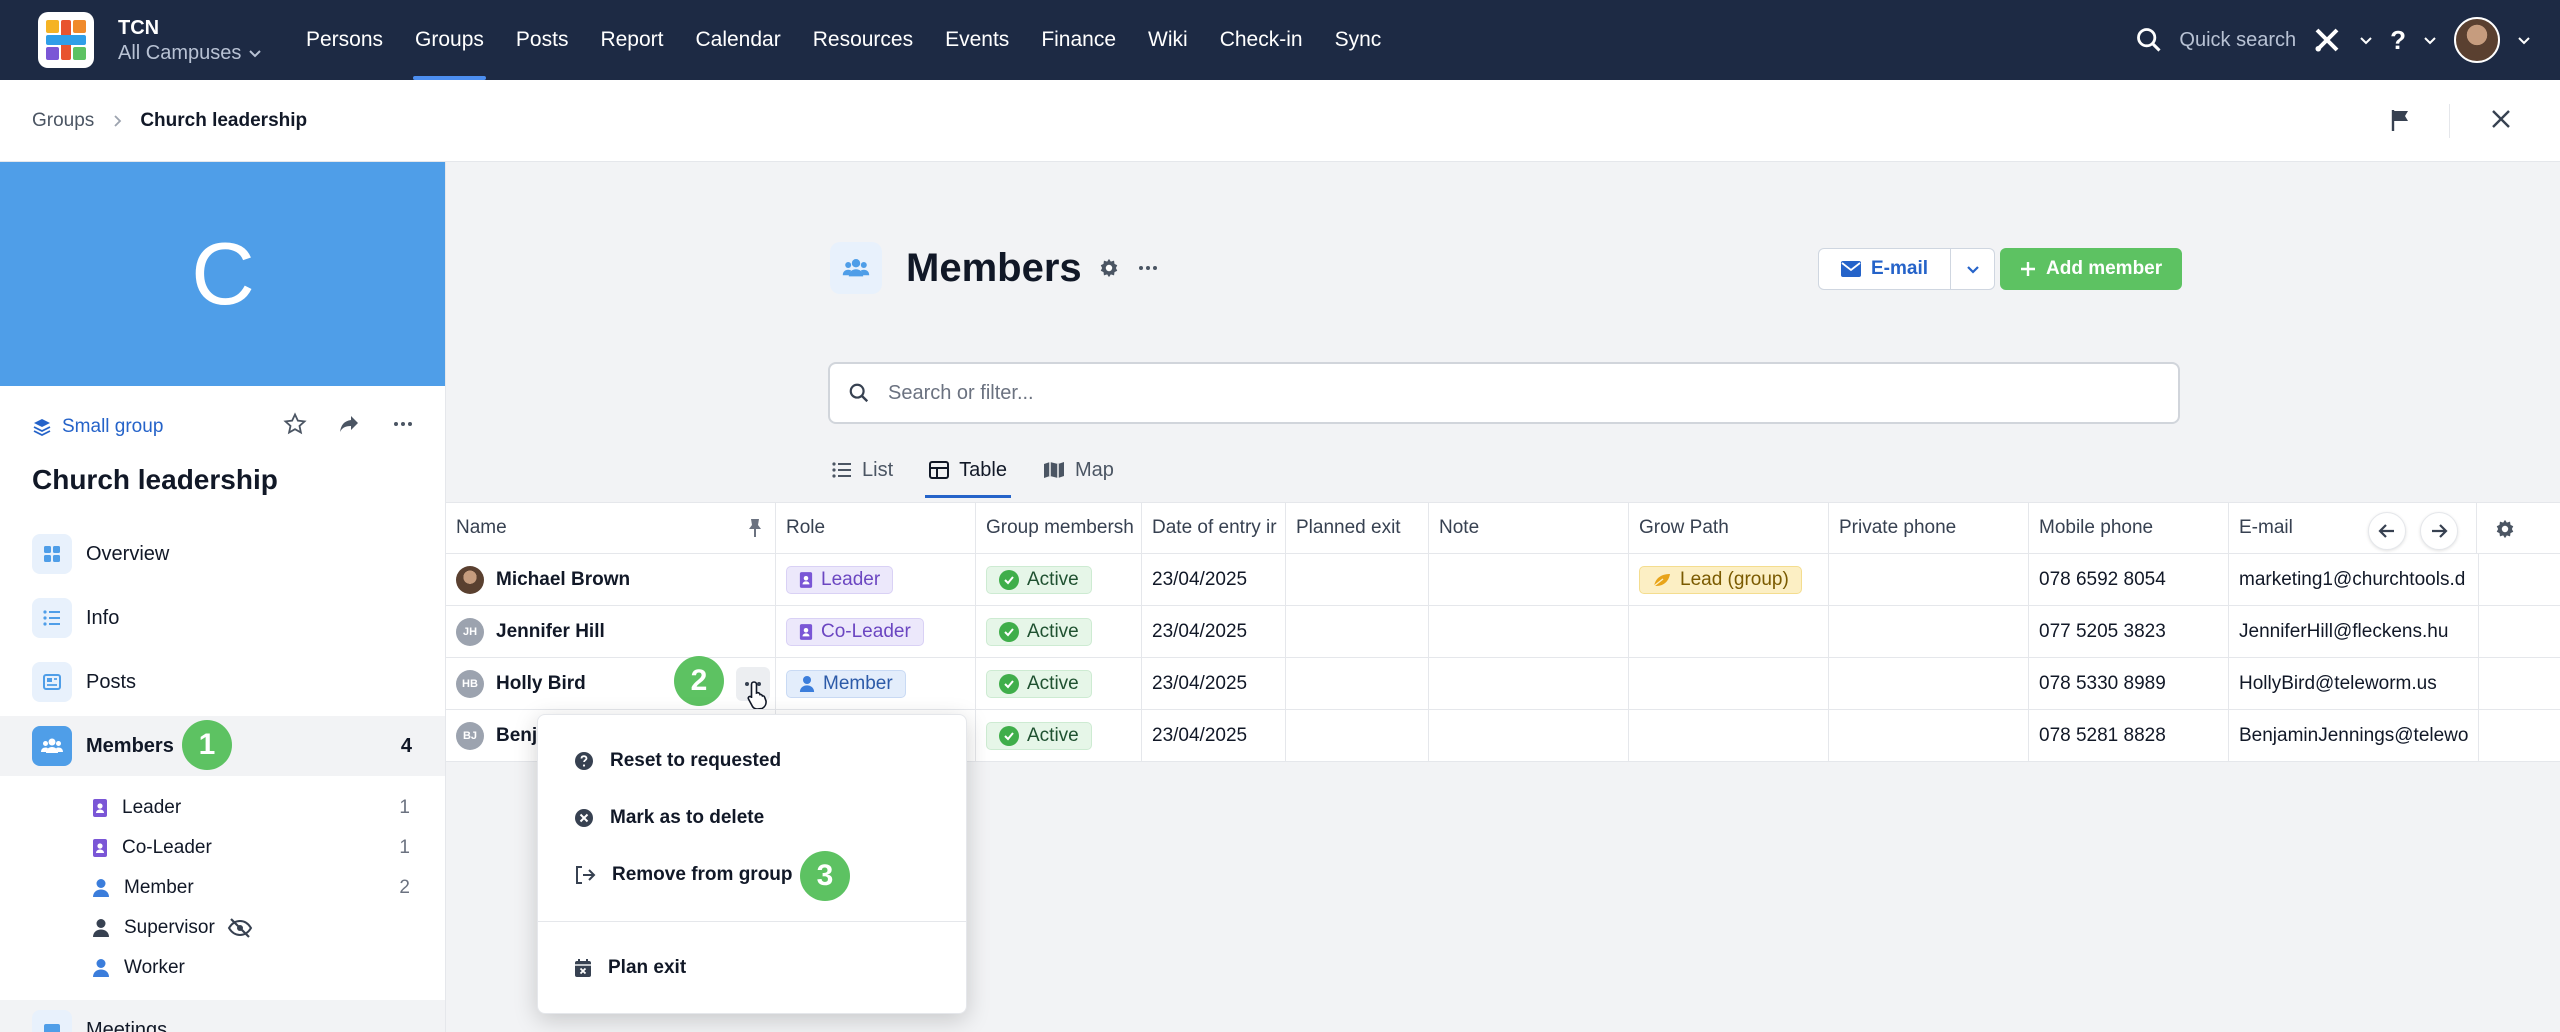 The height and width of the screenshot is (1032, 2560). Describe the element at coordinates (257, 968) in the screenshot. I see `sidebar-role-worker: Worker` at that location.